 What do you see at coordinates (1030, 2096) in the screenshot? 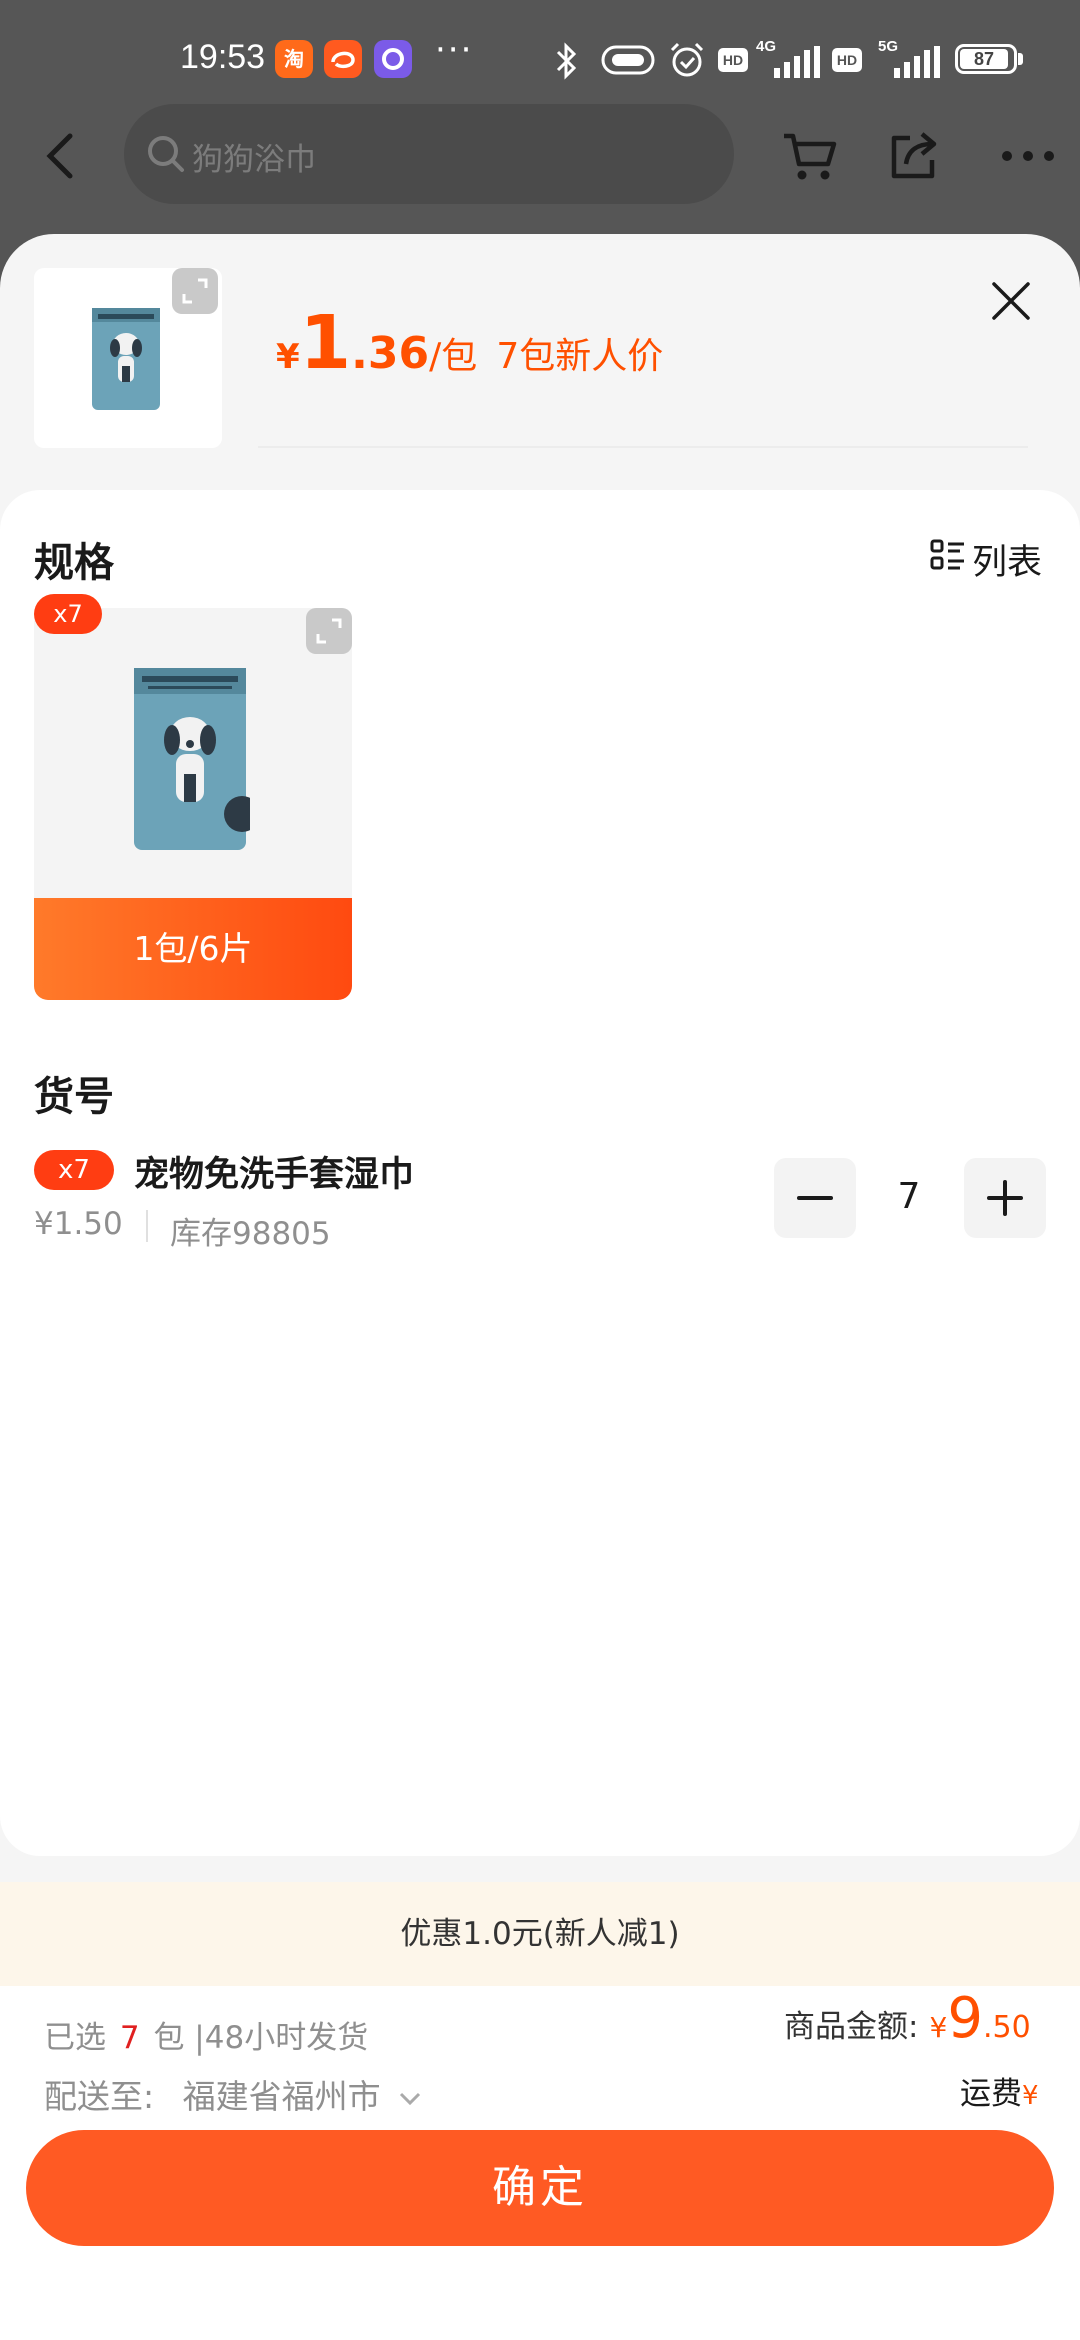
I see `shipping-currency: ¥` at bounding box center [1030, 2096].